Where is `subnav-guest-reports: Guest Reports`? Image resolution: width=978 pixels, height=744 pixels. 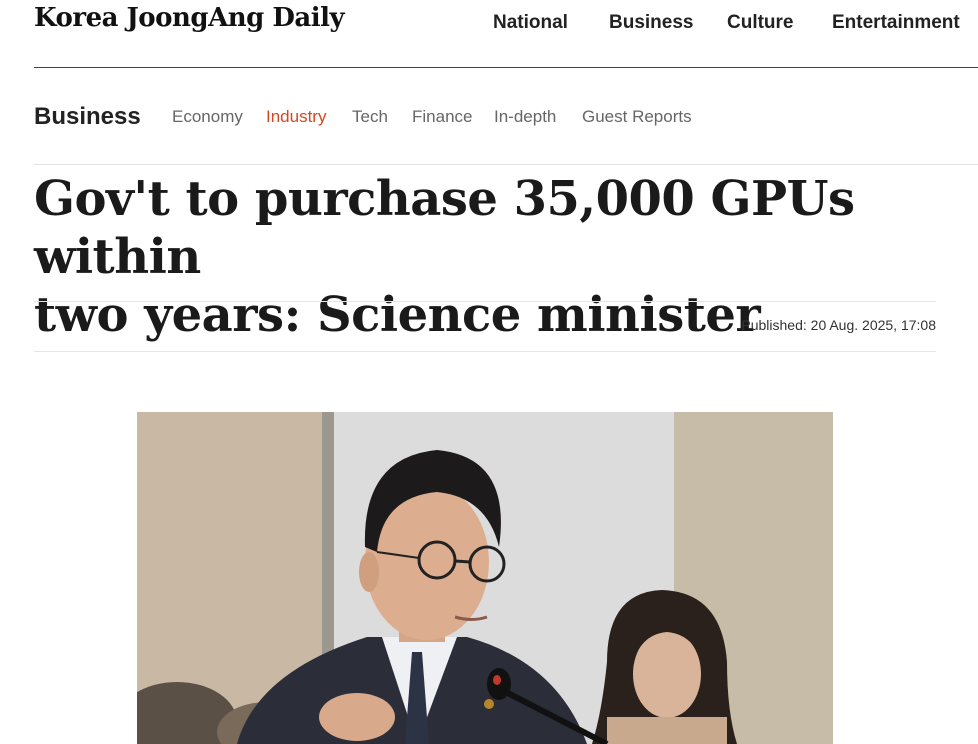 subnav-guest-reports: Guest Reports is located at coordinates (637, 117).